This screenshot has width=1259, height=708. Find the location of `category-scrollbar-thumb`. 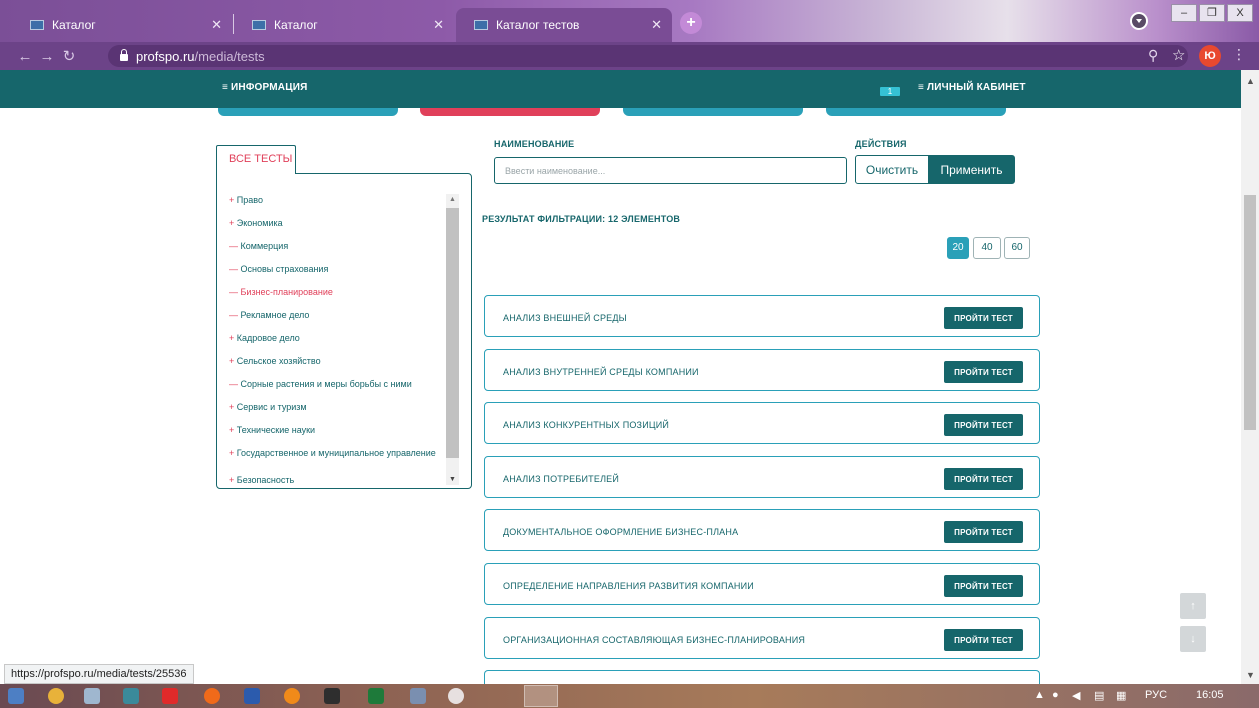

category-scrollbar-thumb is located at coordinates (452, 333).